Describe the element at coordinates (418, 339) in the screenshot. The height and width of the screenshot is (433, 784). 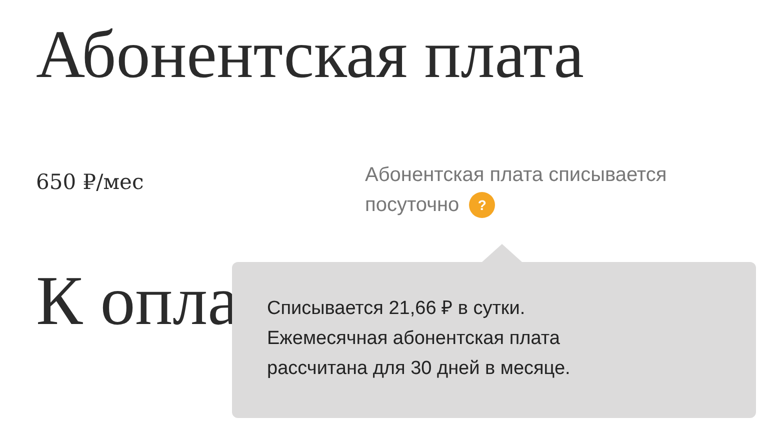
I see `tooltip-text: Списывается 21,66 ₽ в сутки. Ежемесячная абонентская плата рассчитана для 30 дней в месяце.` at that location.